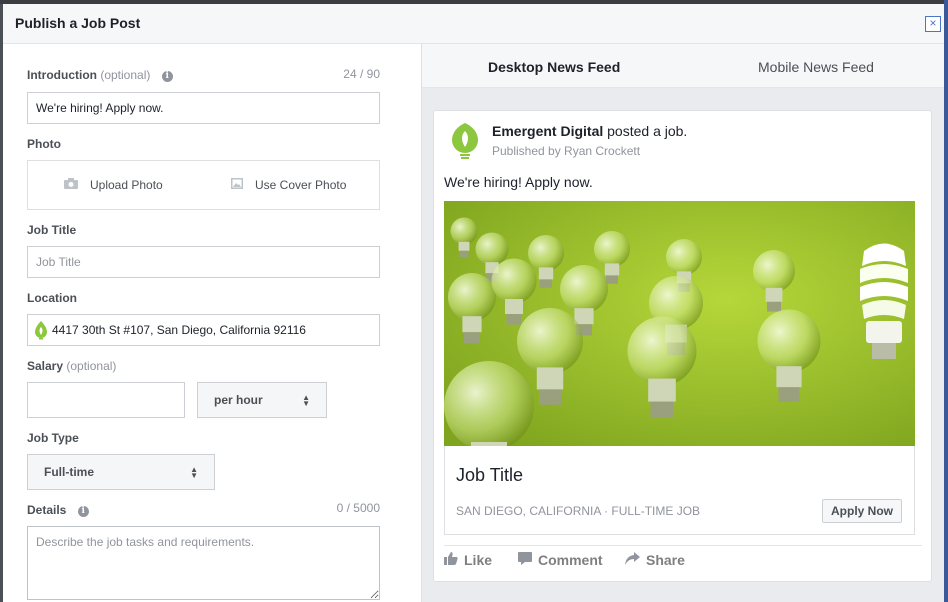  I want to click on details-counter: 0 / 5000, so click(358, 508).